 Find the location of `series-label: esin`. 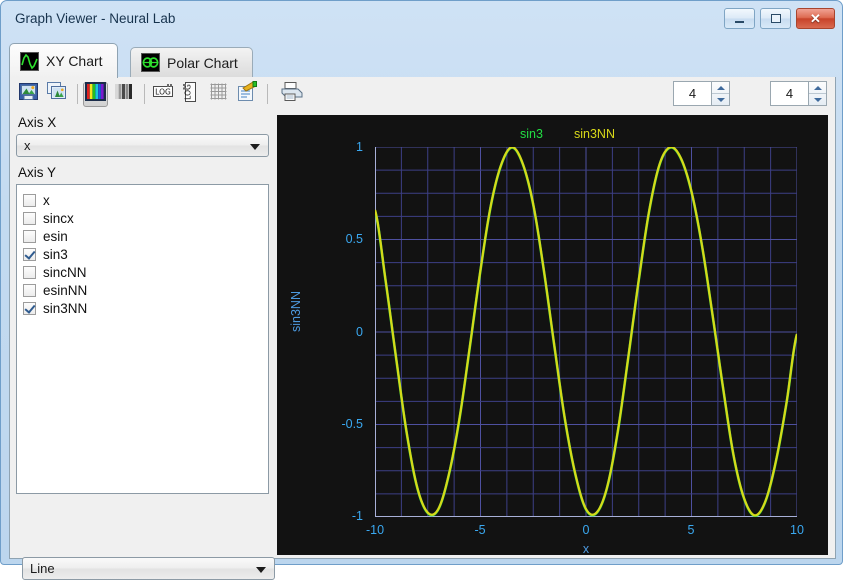

series-label: esin is located at coordinates (55, 236).